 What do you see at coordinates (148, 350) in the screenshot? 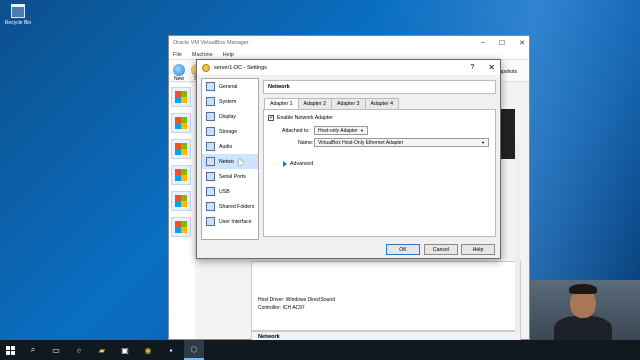
I see `chrome-icon: ◉` at bounding box center [148, 350].